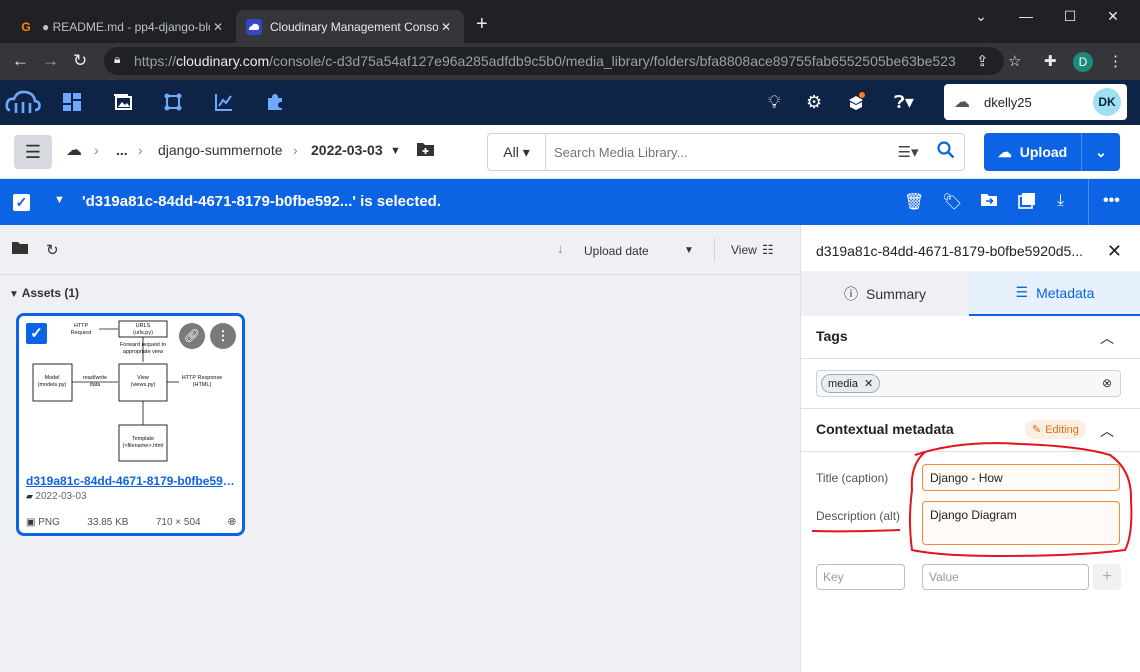 Image resolution: width=1140 pixels, height=672 pixels. I want to click on cloud-root-icon: ☁, so click(74, 150).